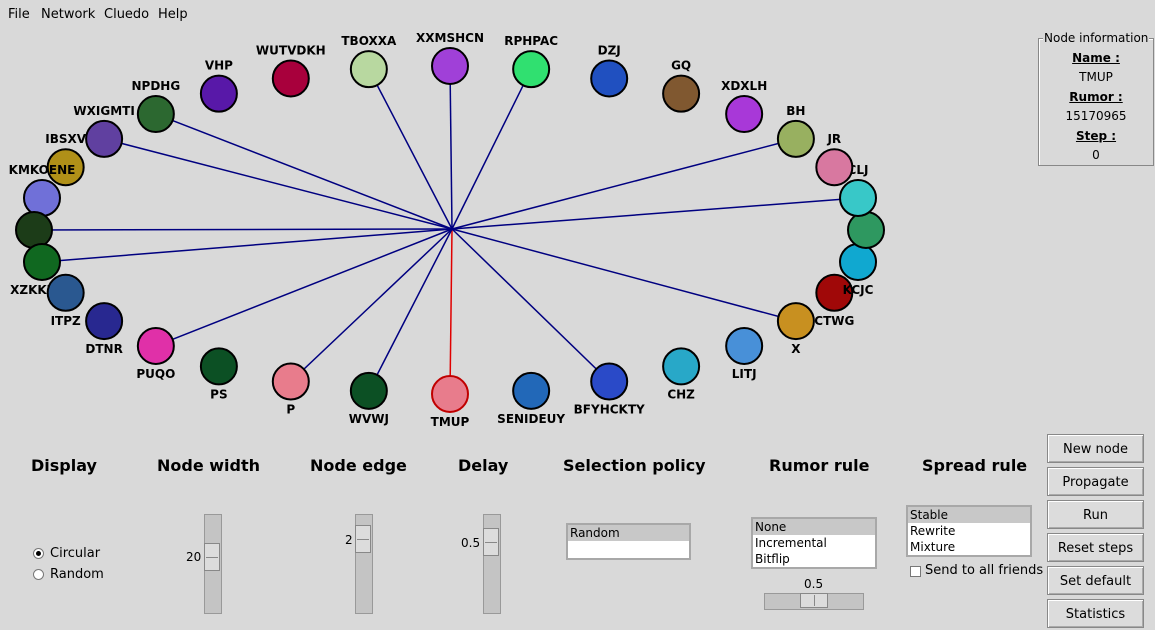  I want to click on node-edge-slider, so click(364, 564).